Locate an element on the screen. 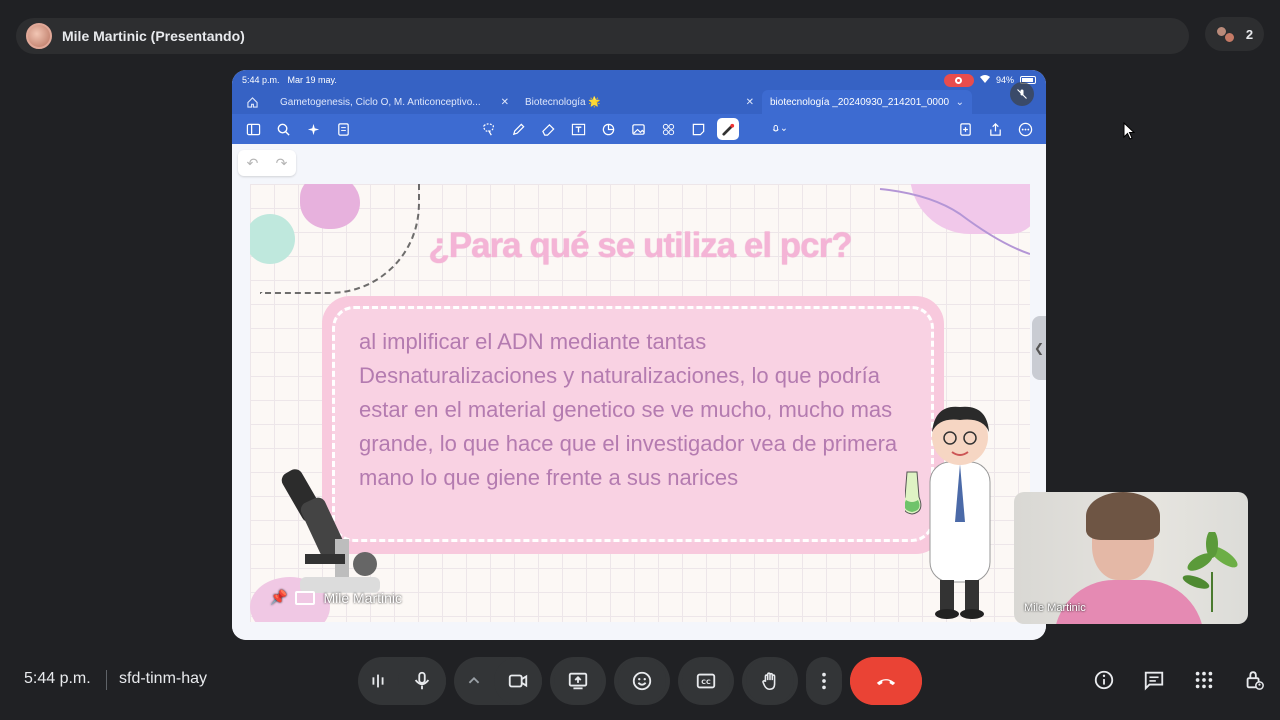 The height and width of the screenshot is (720, 1280). tab-label: biotecnología _20240930_214201_0000 is located at coordinates (860, 102).